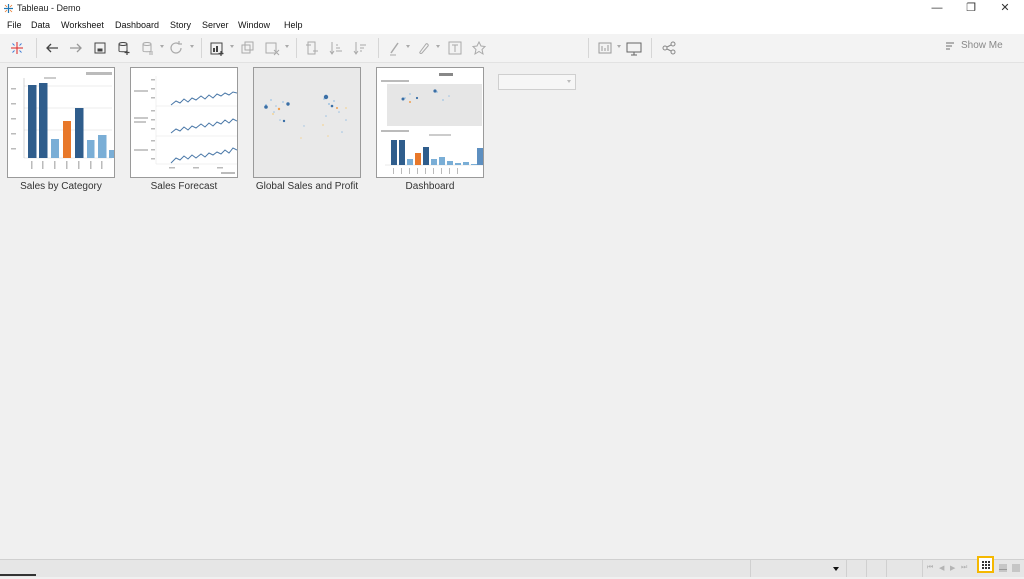 The width and height of the screenshot is (1024, 579). What do you see at coordinates (479, 48) in the screenshot?
I see `pin-icon` at bounding box center [479, 48].